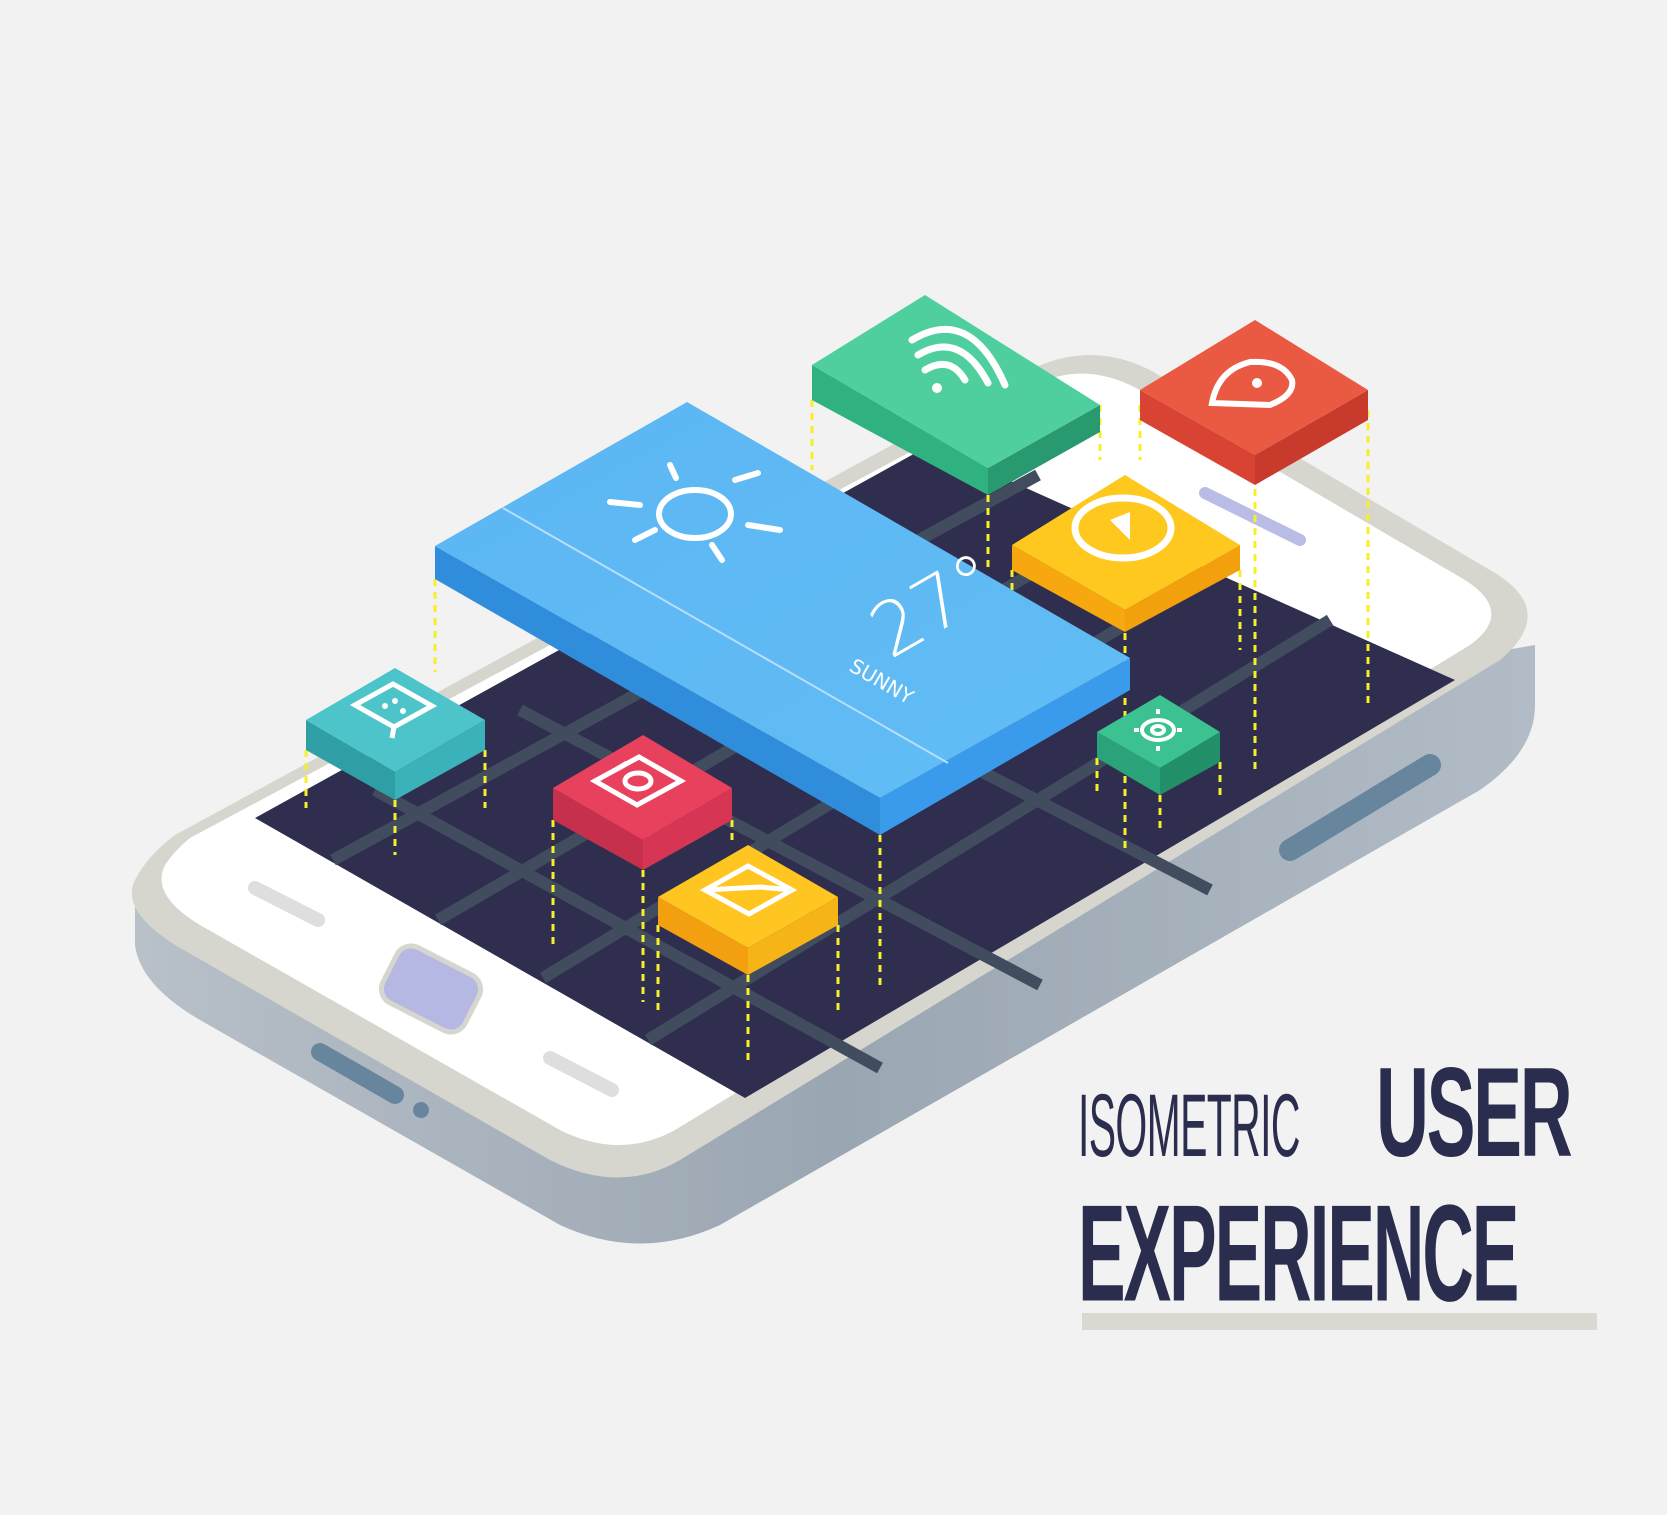 This screenshot has width=1667, height=1515. I want to click on headline: ISOMETRIC USER EXPERIENCE, so click(1338, 1186).